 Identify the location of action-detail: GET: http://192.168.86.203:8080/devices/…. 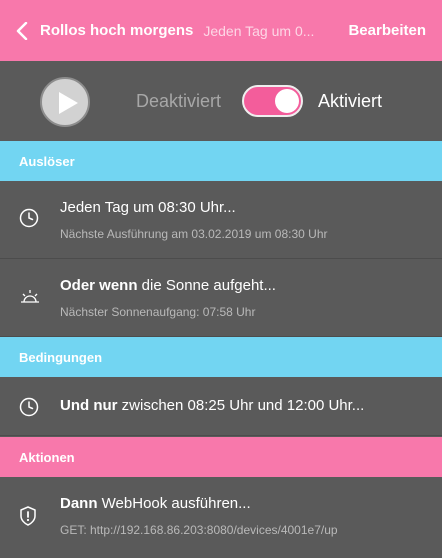
(199, 530).